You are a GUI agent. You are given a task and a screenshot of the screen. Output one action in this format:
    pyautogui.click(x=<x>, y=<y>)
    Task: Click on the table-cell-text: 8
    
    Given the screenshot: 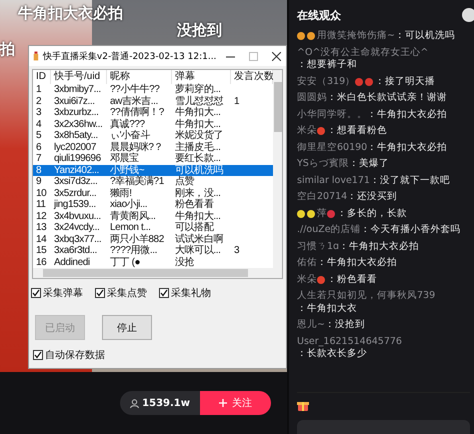 What is the action you would take?
    pyautogui.click(x=38, y=170)
    